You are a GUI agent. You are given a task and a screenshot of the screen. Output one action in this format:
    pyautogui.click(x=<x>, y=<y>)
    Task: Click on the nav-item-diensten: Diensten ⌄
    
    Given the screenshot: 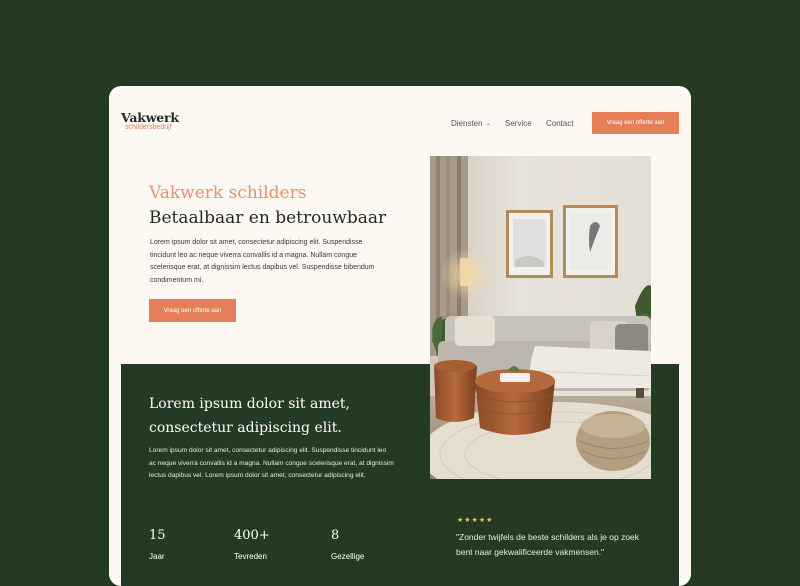 What is the action you would take?
    pyautogui.click(x=471, y=123)
    